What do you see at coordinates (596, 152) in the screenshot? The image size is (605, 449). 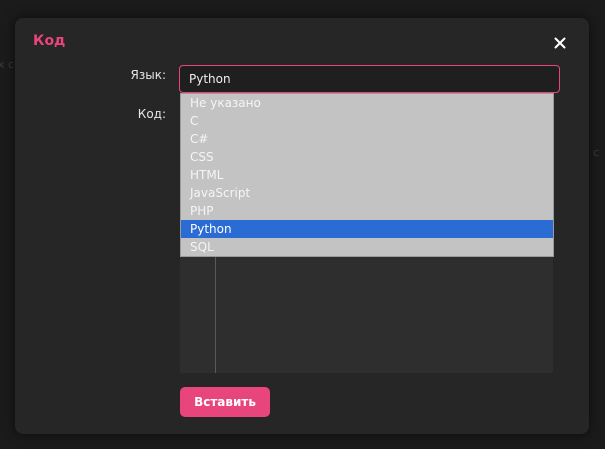 I see `backdrop-text-fragment-right: c` at bounding box center [596, 152].